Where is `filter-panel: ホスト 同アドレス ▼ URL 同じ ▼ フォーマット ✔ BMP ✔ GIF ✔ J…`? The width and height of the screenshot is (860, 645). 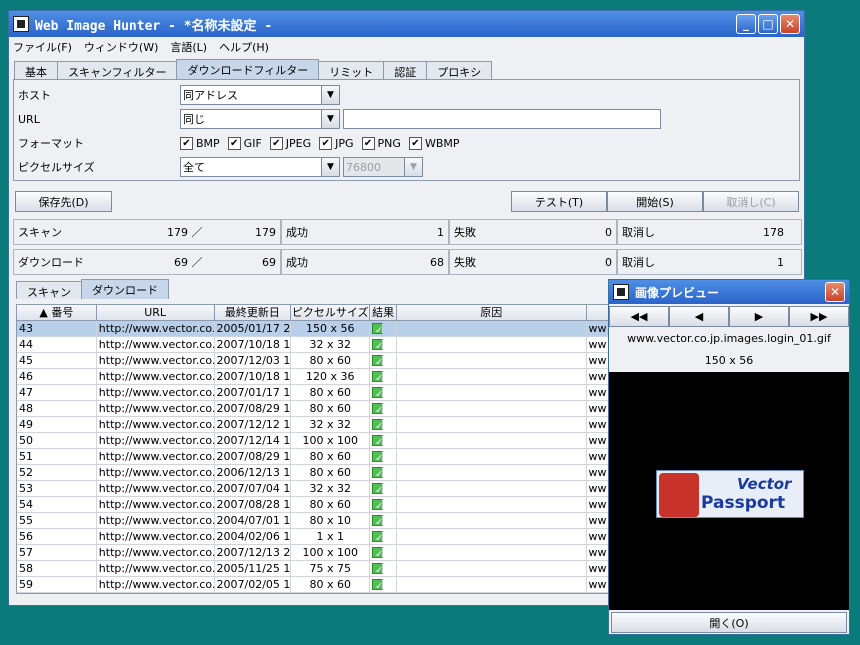 filter-panel: ホスト 同アドレス ▼ URL 同じ ▼ フォーマット ✔ BMP ✔ GIF ✔ J… is located at coordinates (406, 130).